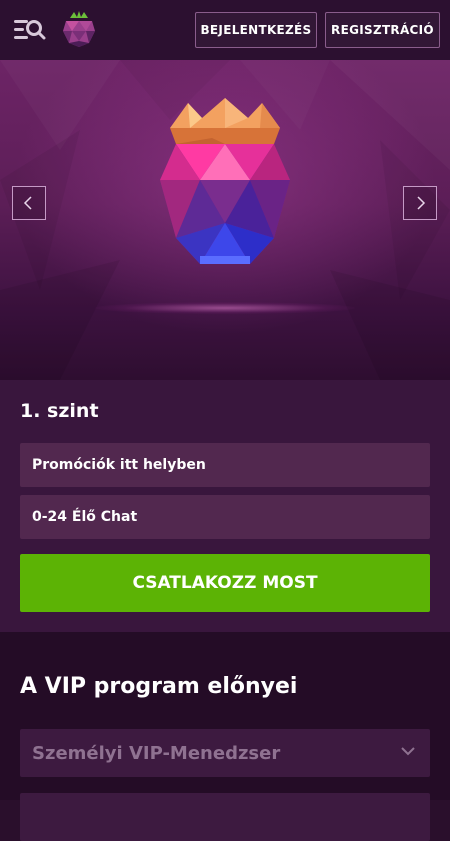 The height and width of the screenshot is (841, 450). I want to click on chevron-left-icon, so click(27, 203).